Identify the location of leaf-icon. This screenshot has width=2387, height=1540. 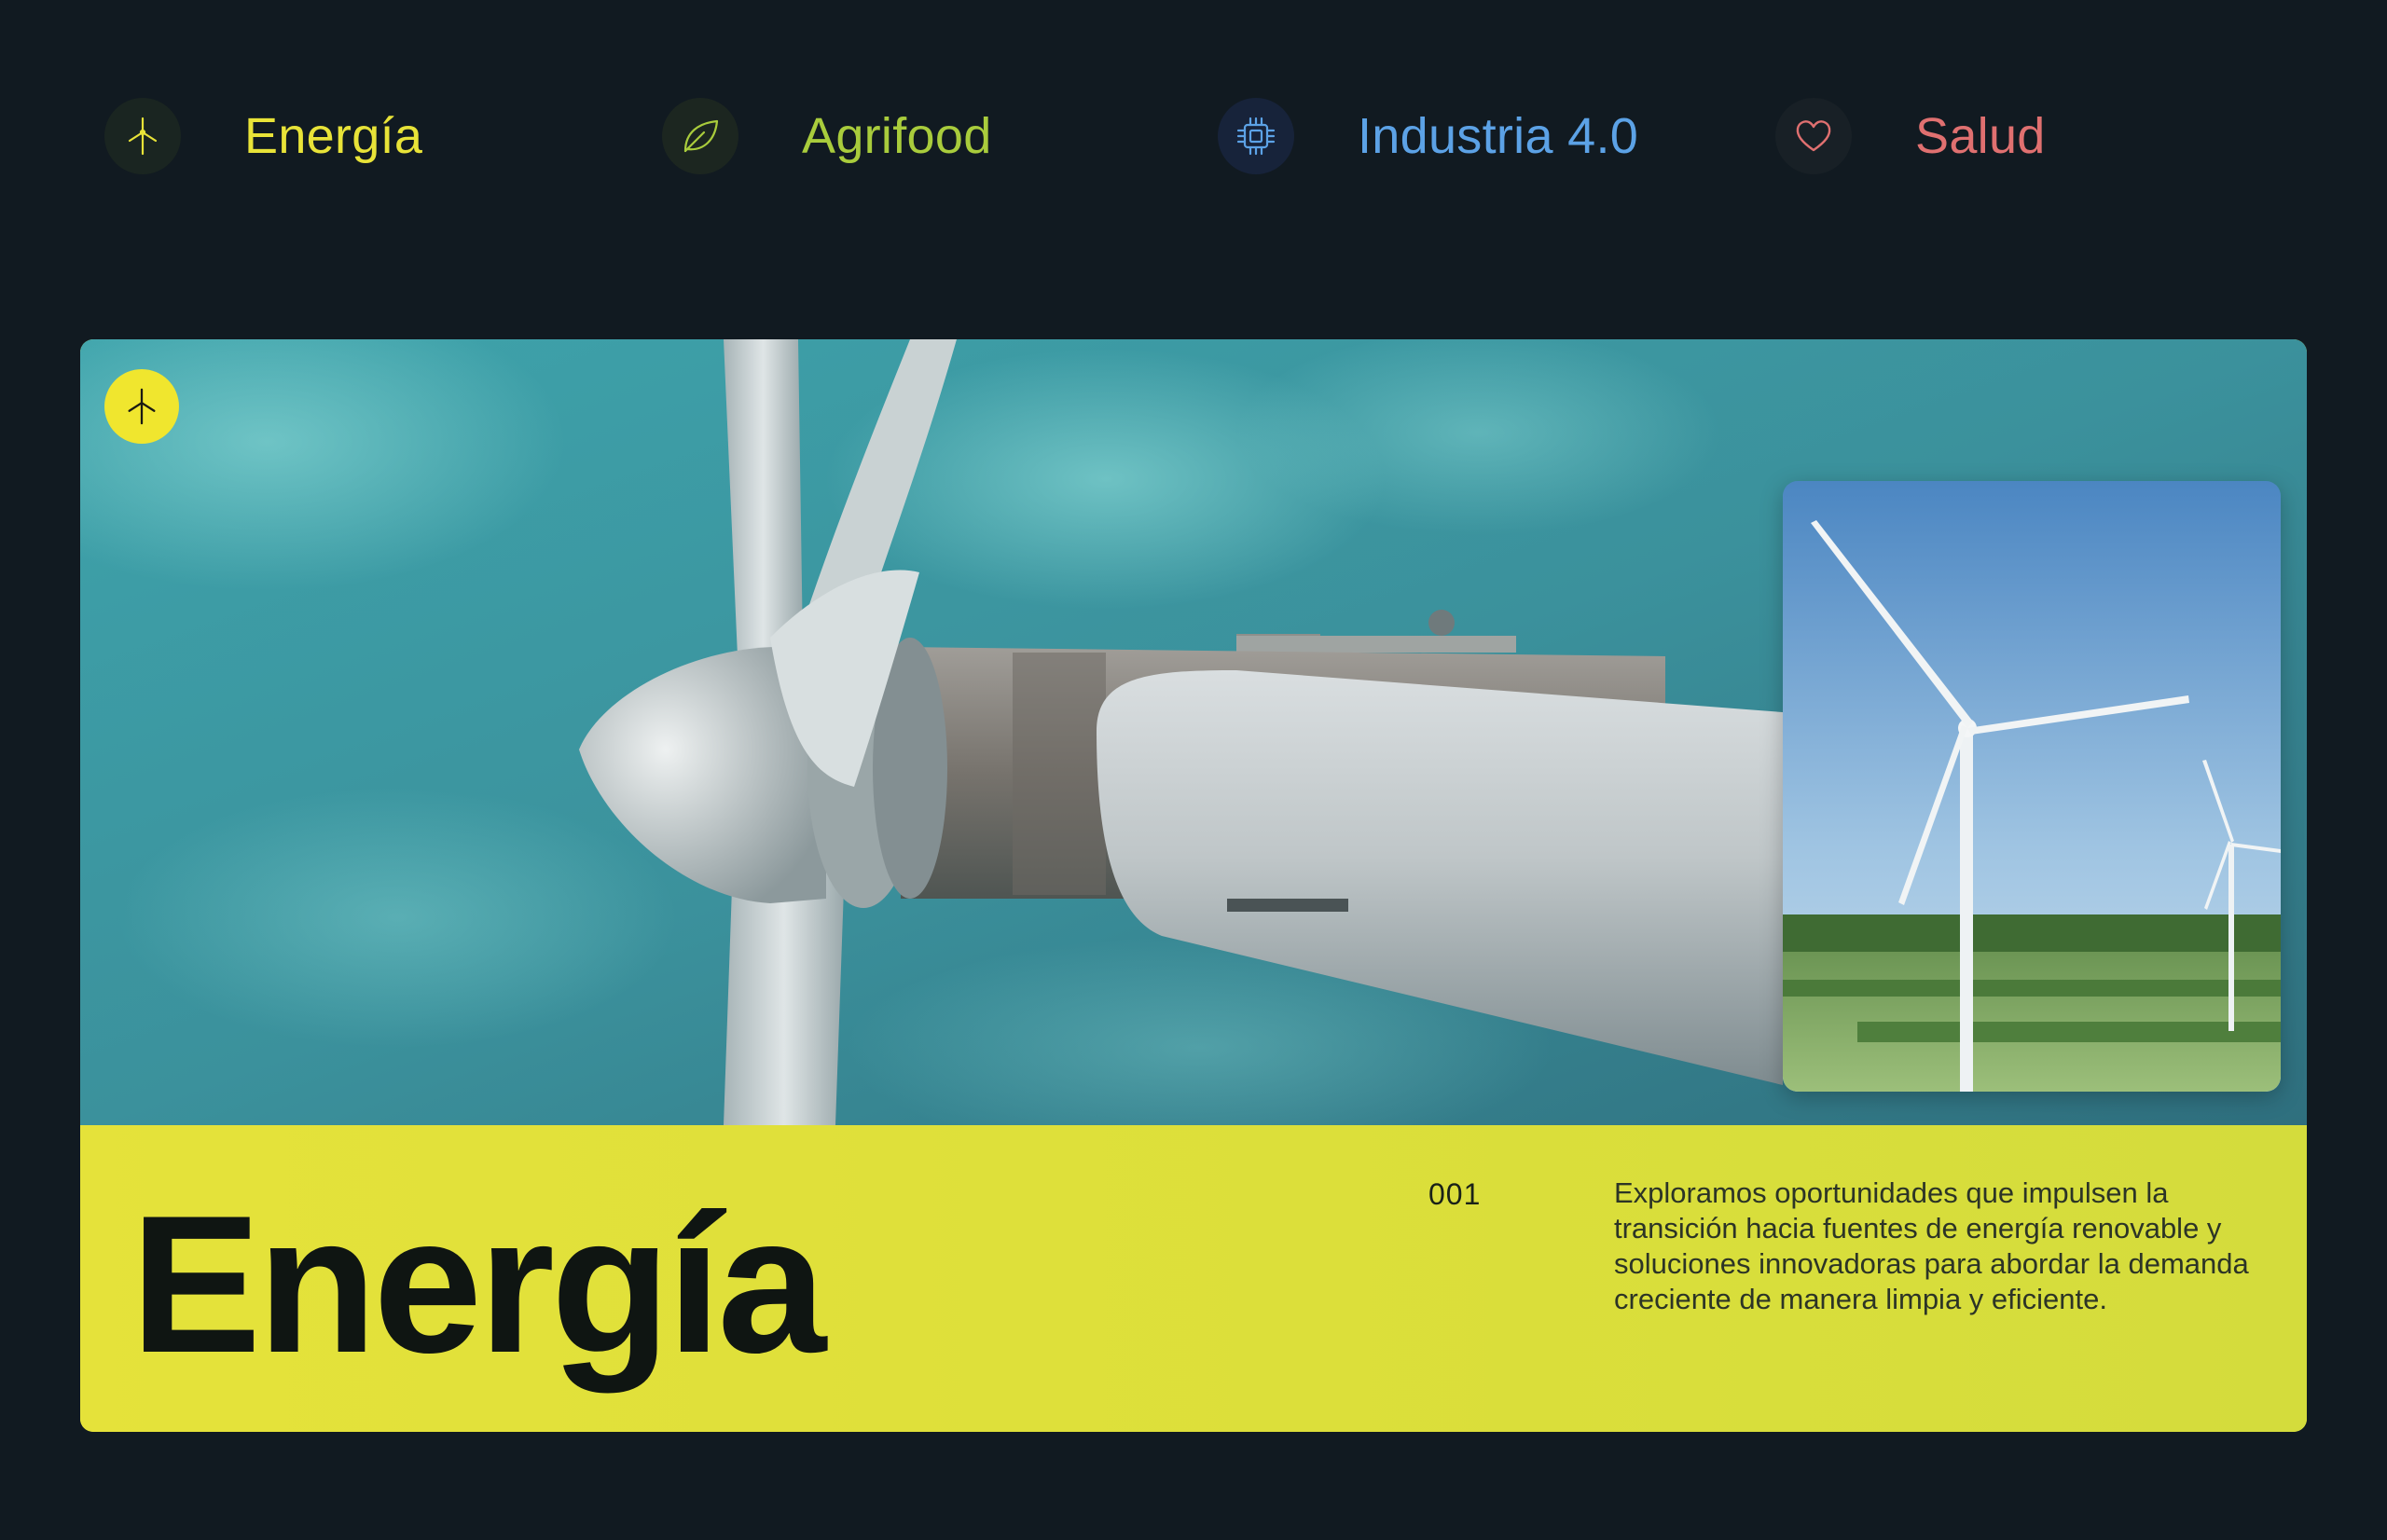
(700, 136).